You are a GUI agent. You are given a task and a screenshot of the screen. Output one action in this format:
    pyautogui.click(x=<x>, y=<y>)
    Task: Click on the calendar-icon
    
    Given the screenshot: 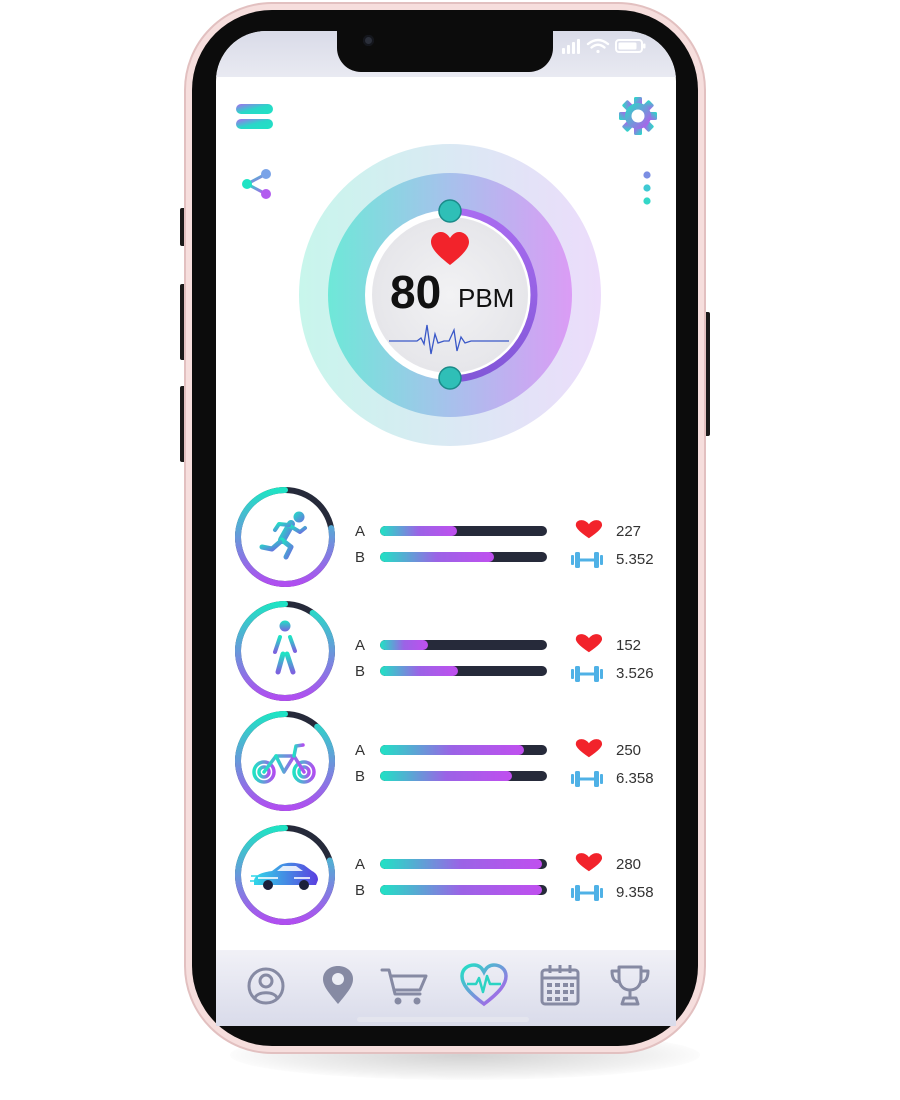 What is the action you would take?
    pyautogui.click(x=560, y=986)
    